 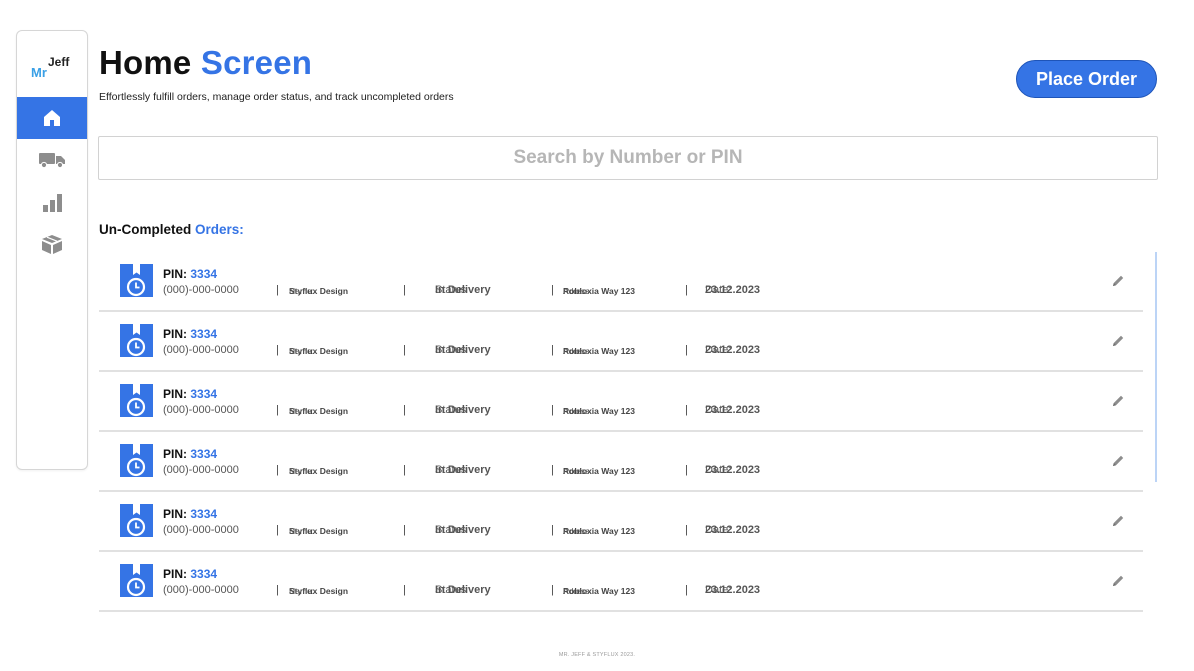 What do you see at coordinates (256, 62) in the screenshot?
I see `title-accent: Screen` at bounding box center [256, 62].